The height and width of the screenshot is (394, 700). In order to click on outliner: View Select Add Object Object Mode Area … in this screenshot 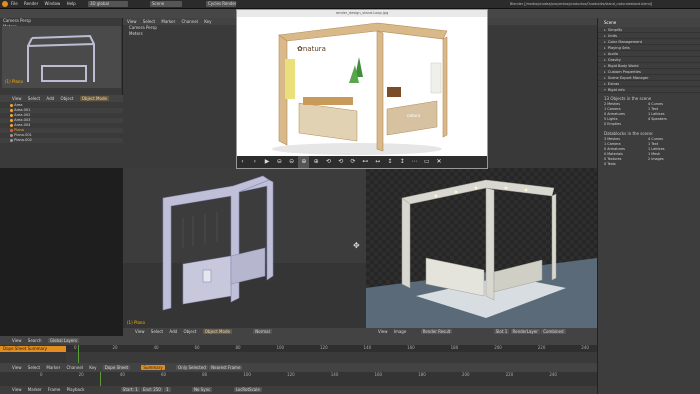, I will do `click(61, 131)`.